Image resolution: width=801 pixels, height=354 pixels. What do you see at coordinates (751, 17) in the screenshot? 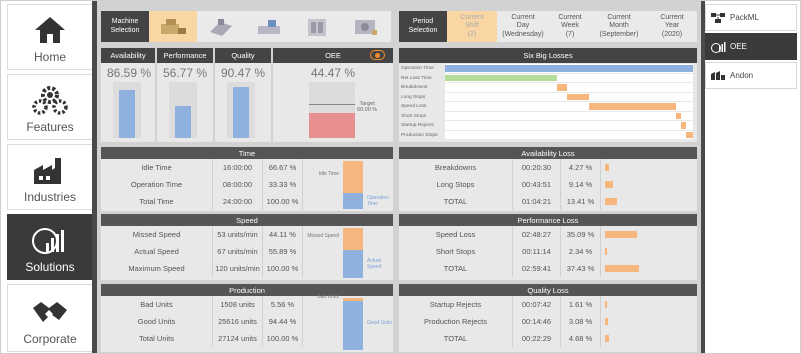
I see `nav-packml: PackML` at bounding box center [751, 17].